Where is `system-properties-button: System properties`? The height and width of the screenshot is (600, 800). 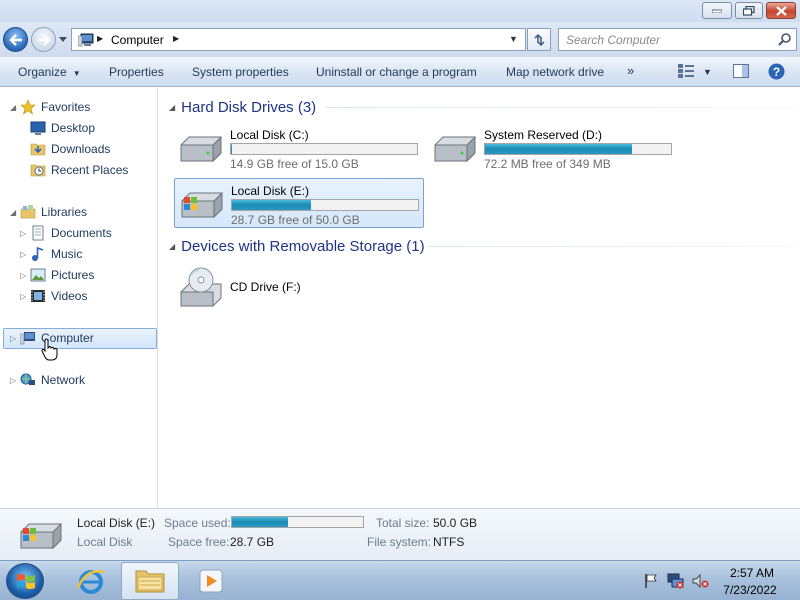 system-properties-button: System properties is located at coordinates (240, 72).